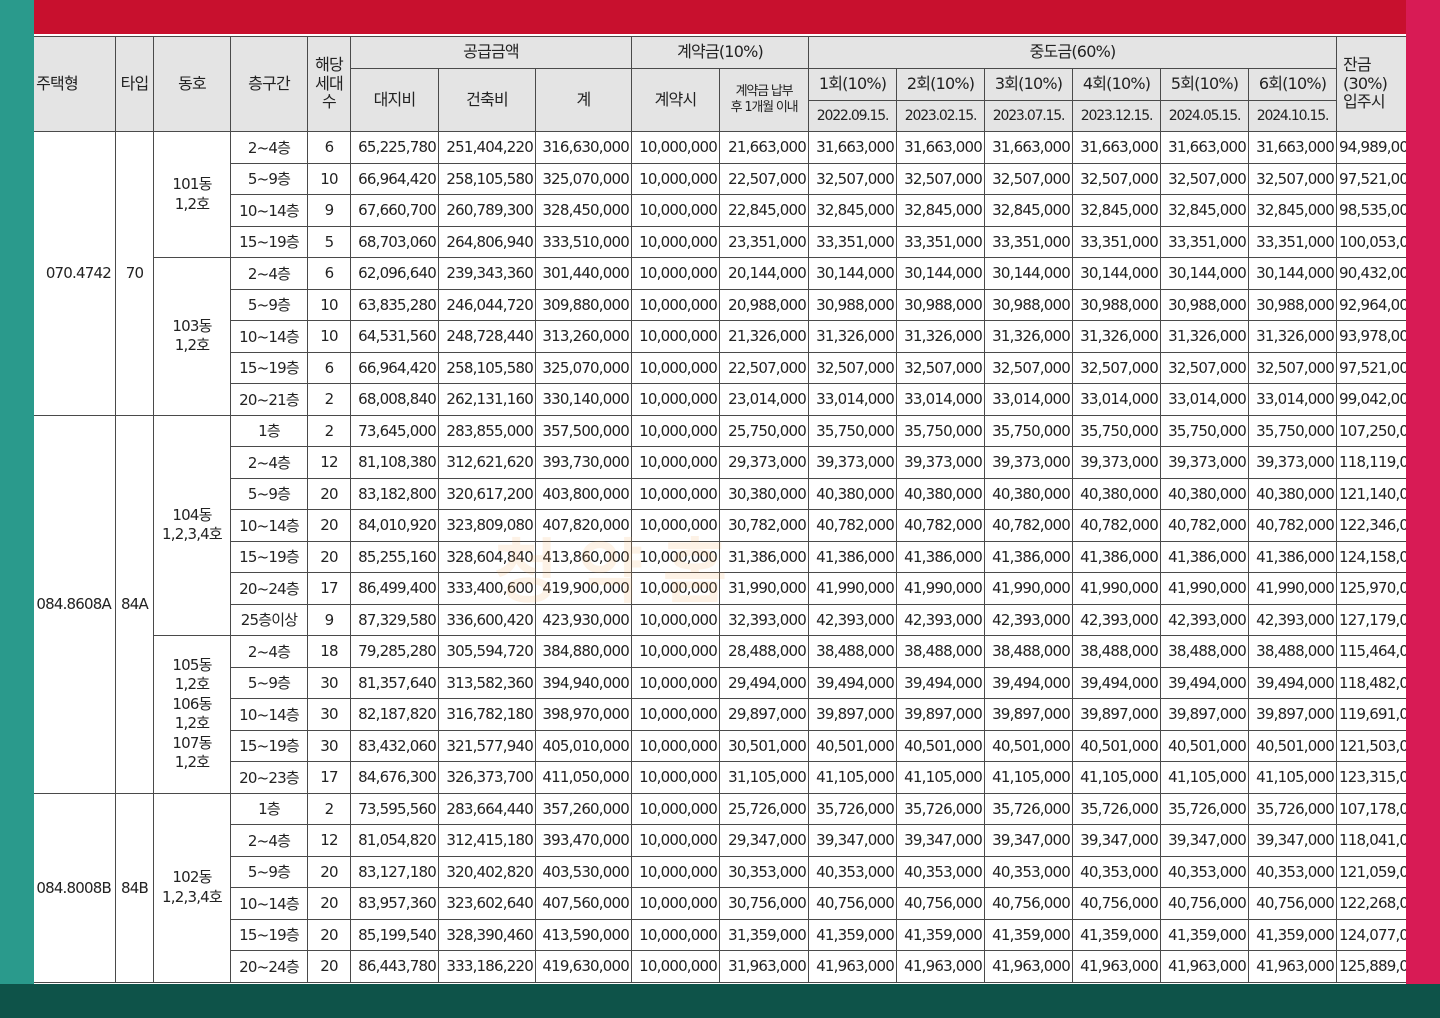 The width and height of the screenshot is (1440, 1018). I want to click on cell-mid-2: 30,144,000, so click(941, 273).